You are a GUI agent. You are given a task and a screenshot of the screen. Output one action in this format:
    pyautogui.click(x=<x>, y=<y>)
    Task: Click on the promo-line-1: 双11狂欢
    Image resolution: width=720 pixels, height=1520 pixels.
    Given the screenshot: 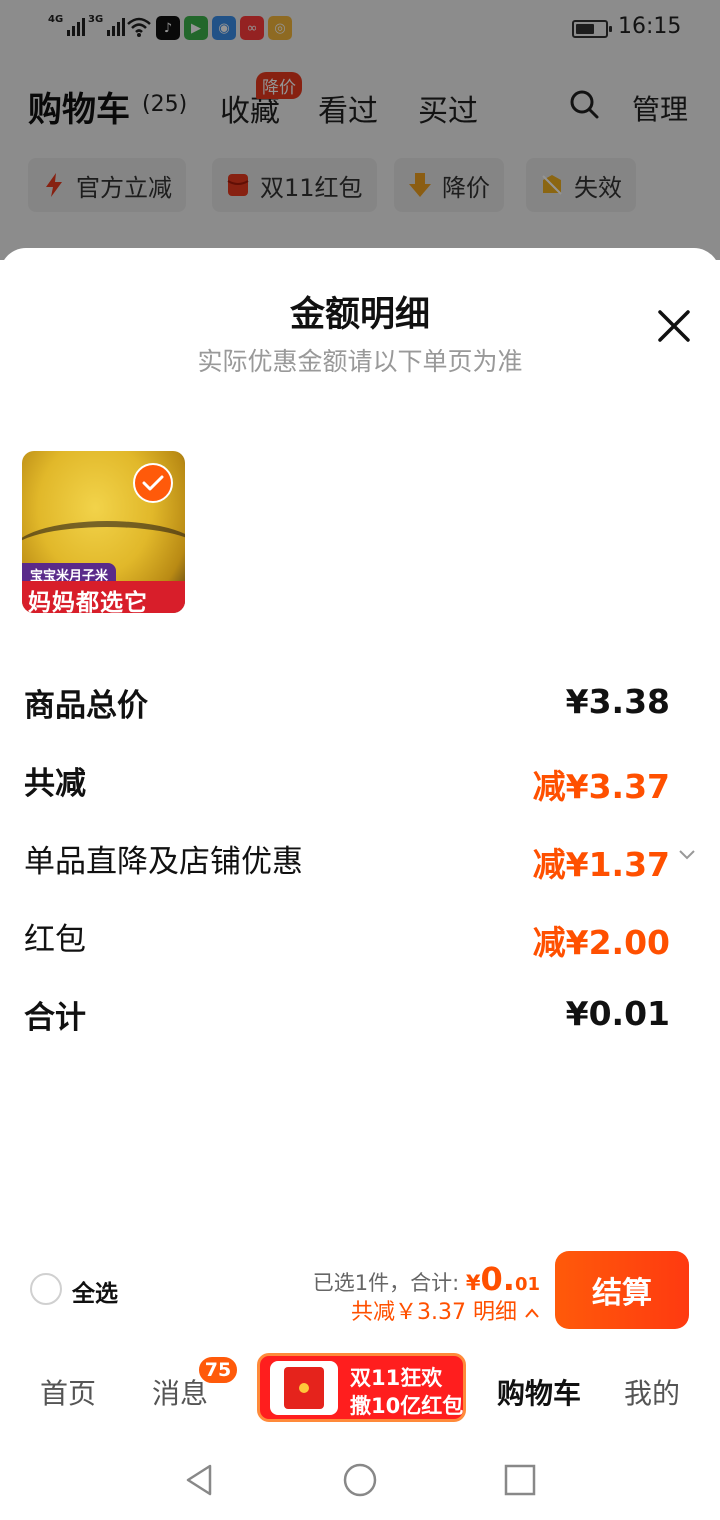 What is the action you would take?
    pyautogui.click(x=396, y=1378)
    